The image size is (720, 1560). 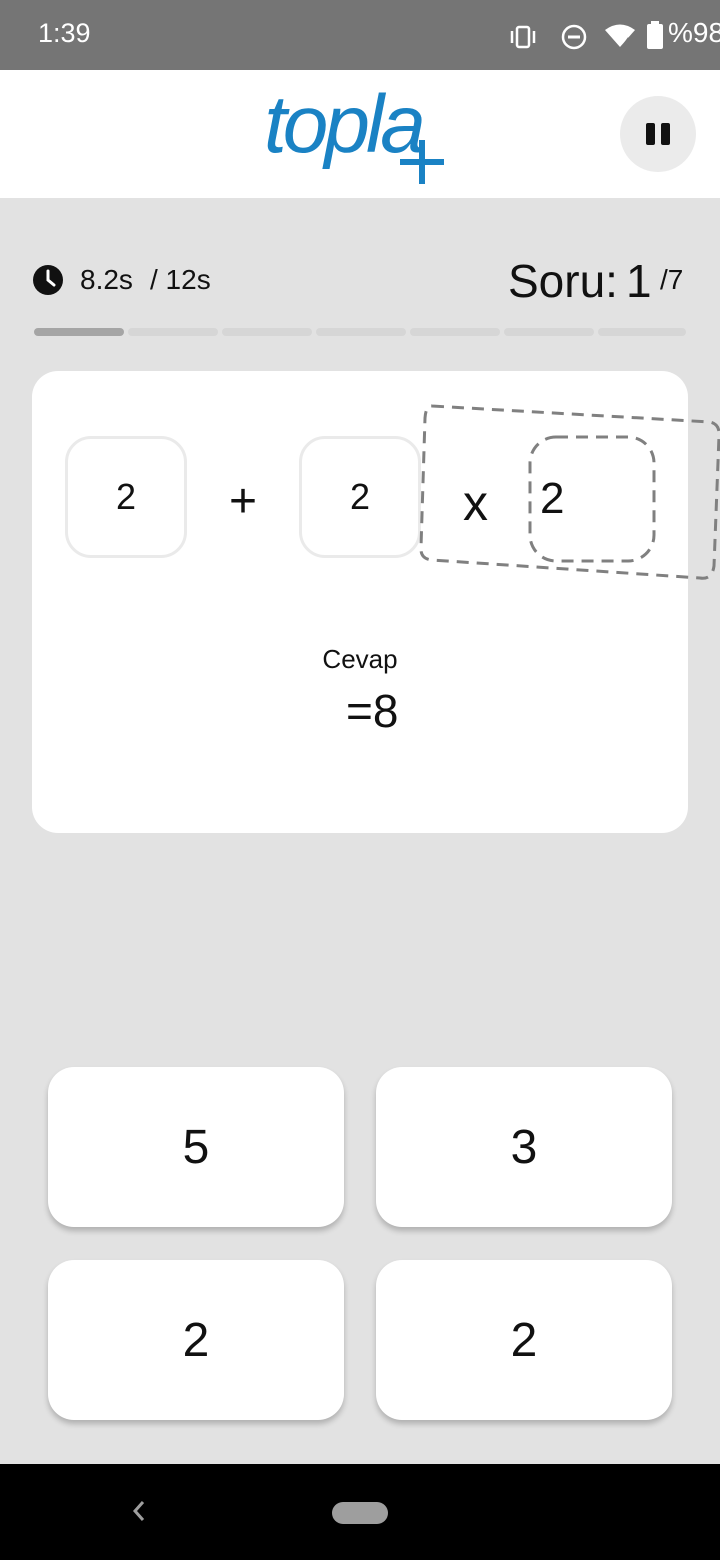 I want to click on choice-button-4: 2, so click(x=524, y=1340).